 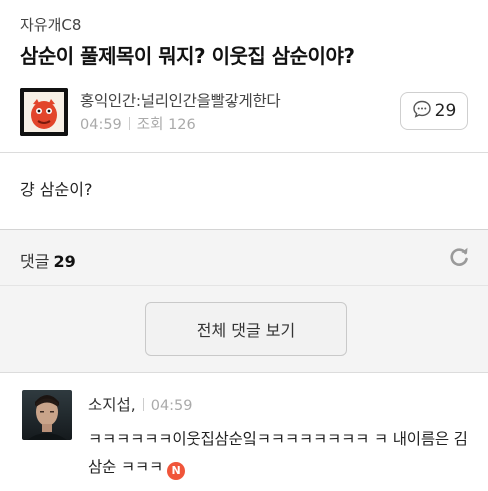 What do you see at coordinates (35, 261) in the screenshot?
I see `comments-label: 댓글` at bounding box center [35, 261].